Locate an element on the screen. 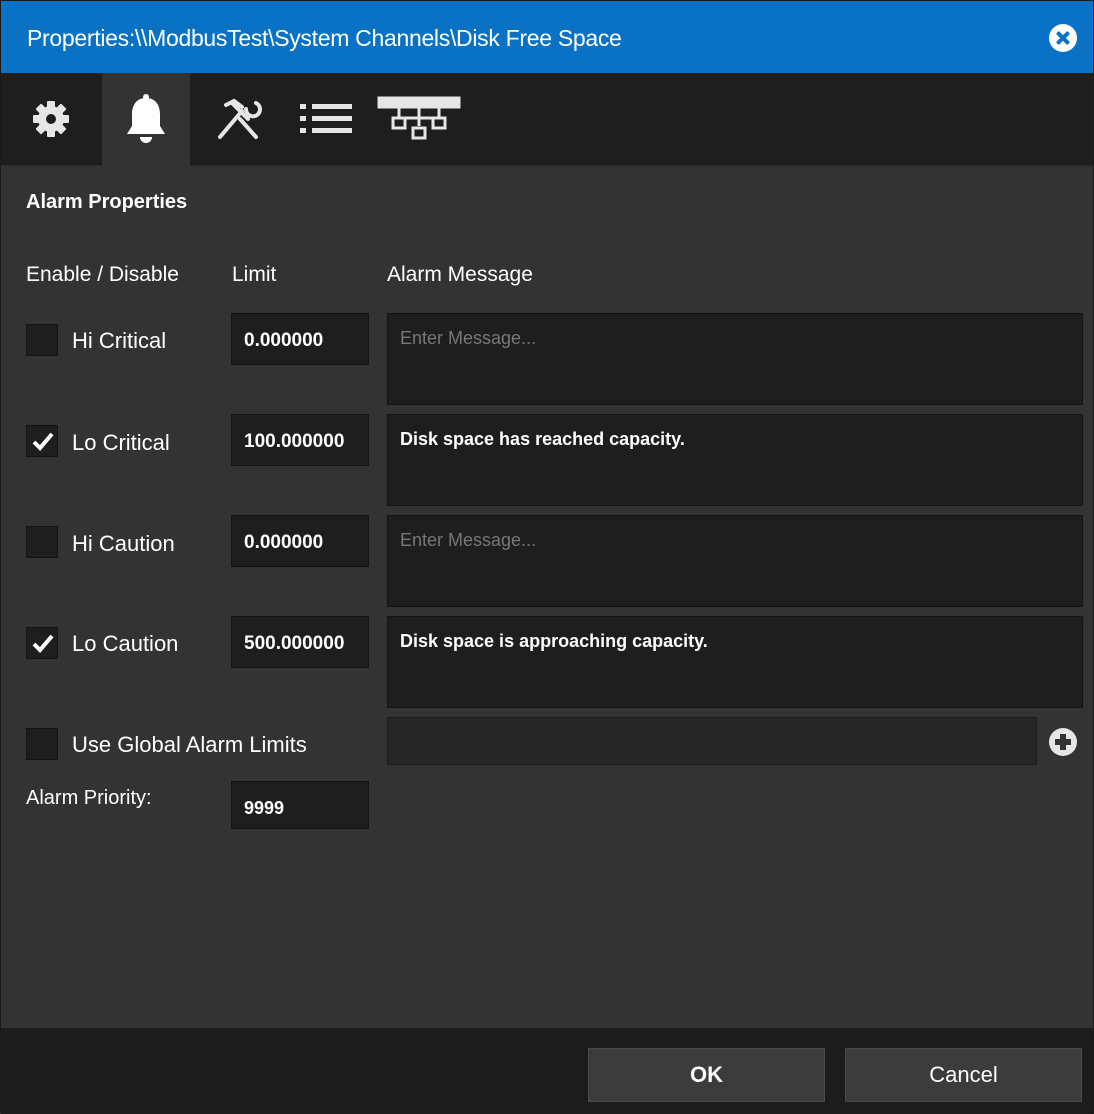 This screenshot has width=1094, height=1114. plus-circle-icon is located at coordinates (1063, 742).